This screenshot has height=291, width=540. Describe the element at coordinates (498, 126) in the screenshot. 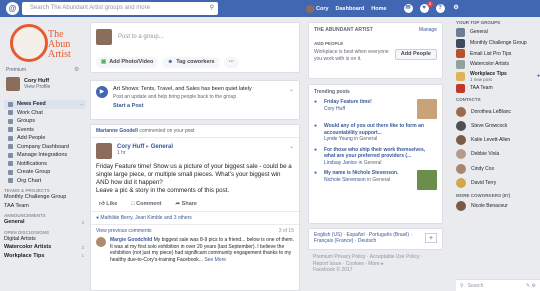

I see `contact-item: Steve Growcock` at that location.